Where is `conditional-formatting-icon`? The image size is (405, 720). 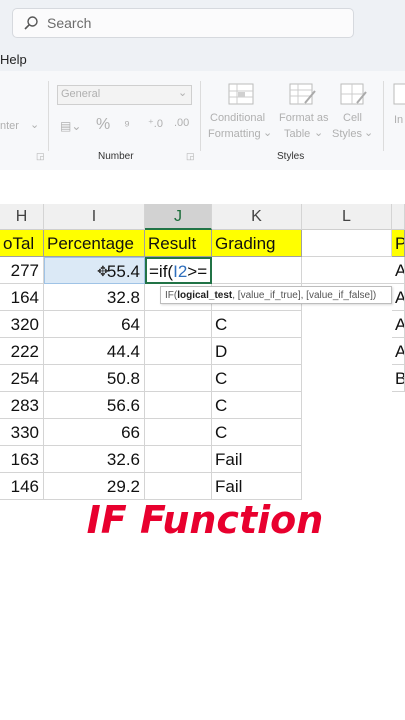
conditional-formatting-icon is located at coordinates (241, 94).